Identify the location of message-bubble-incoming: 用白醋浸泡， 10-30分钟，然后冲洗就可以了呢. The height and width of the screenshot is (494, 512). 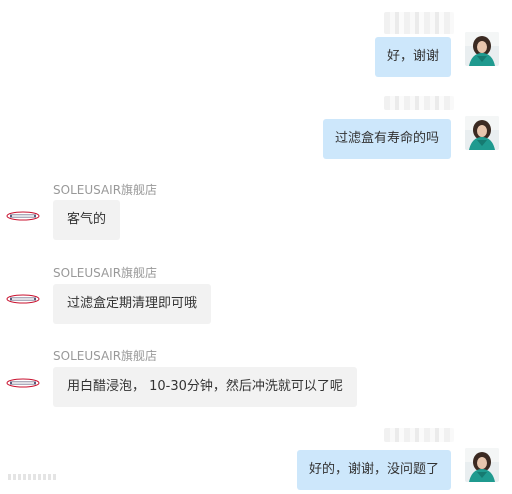
(205, 387).